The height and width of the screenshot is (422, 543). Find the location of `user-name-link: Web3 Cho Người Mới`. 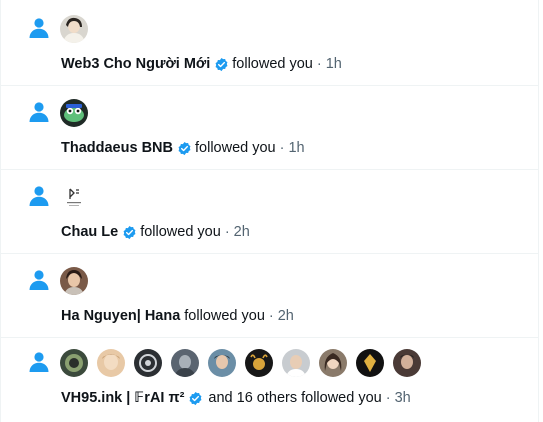

user-name-link: Web3 Cho Người Mới is located at coordinates (135, 64).